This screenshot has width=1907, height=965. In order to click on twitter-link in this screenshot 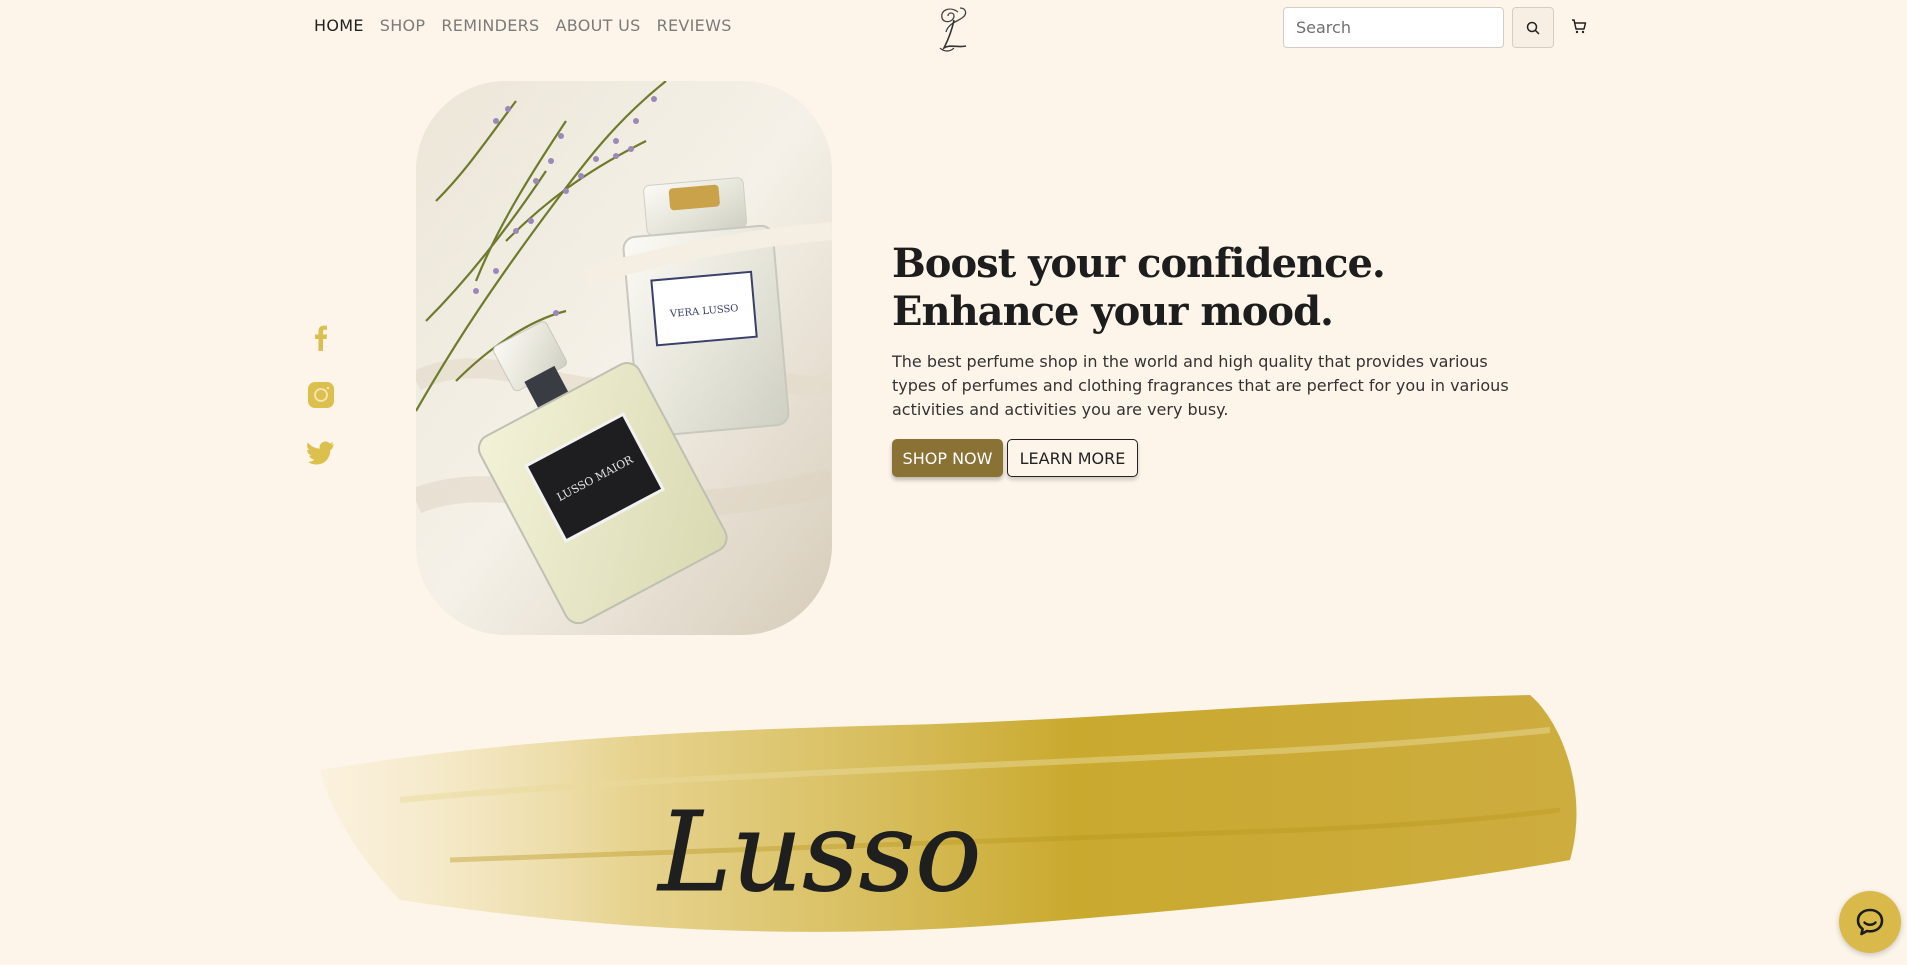, I will do `click(321, 453)`.